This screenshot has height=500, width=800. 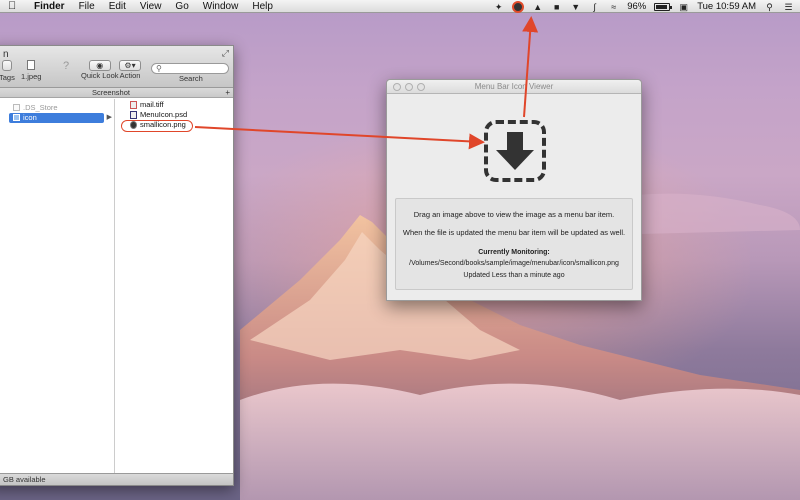 I want to click on list-icon: ☰, so click(x=788, y=7).